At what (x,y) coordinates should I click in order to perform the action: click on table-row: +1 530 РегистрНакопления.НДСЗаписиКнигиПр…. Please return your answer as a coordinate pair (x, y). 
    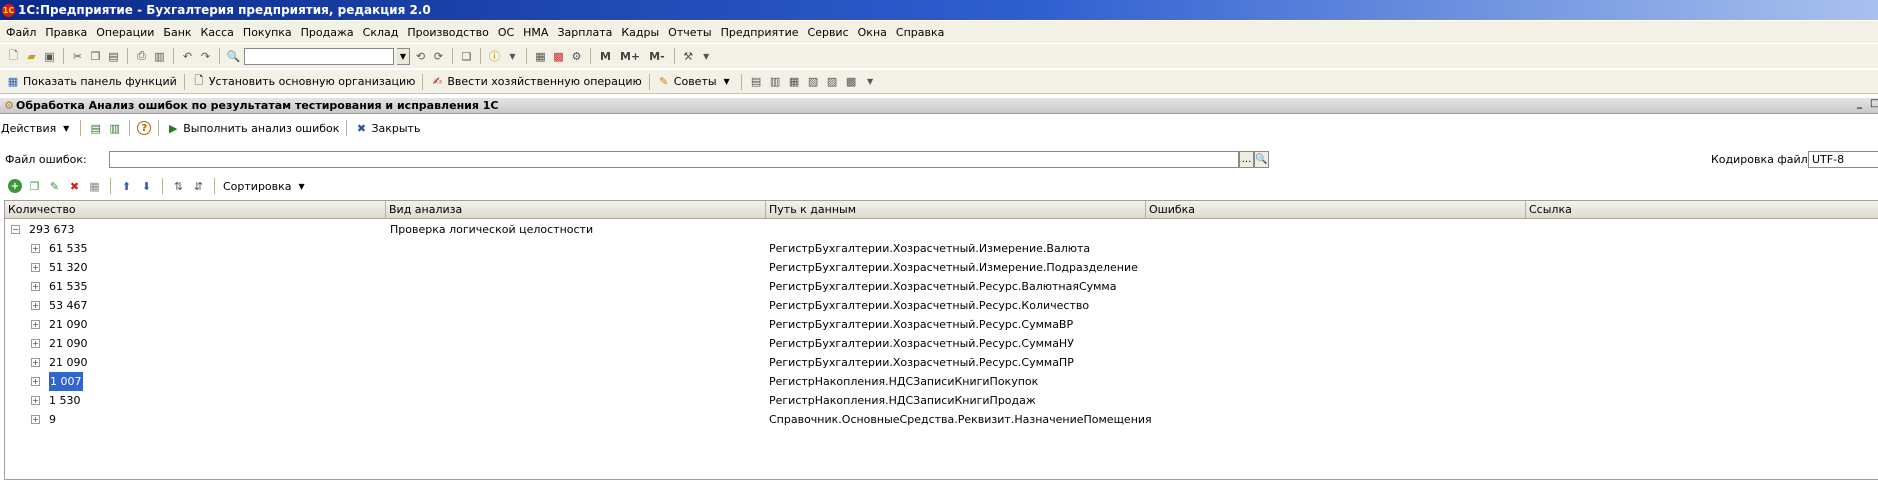
    Looking at the image, I should click on (941, 400).